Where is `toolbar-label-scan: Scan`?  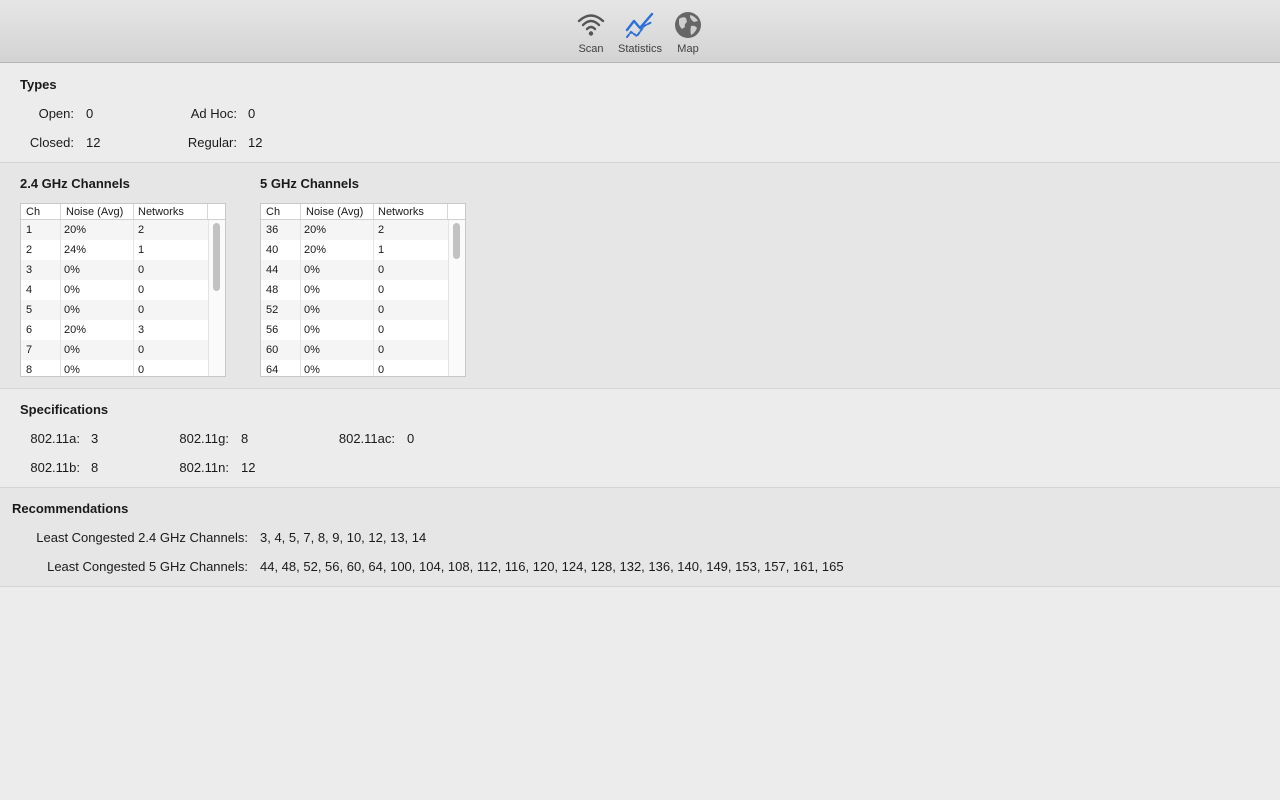
toolbar-label-scan: Scan is located at coordinates (591, 49).